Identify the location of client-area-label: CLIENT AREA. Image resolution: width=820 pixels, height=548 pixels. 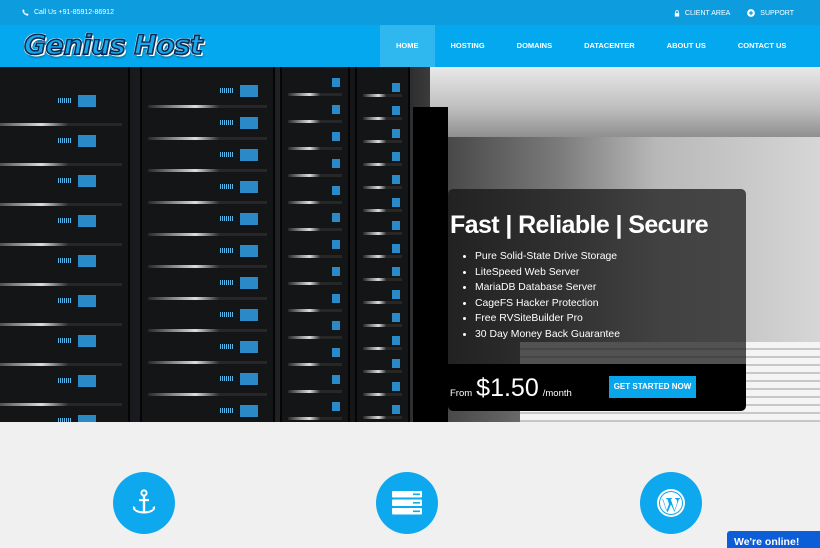
(707, 13).